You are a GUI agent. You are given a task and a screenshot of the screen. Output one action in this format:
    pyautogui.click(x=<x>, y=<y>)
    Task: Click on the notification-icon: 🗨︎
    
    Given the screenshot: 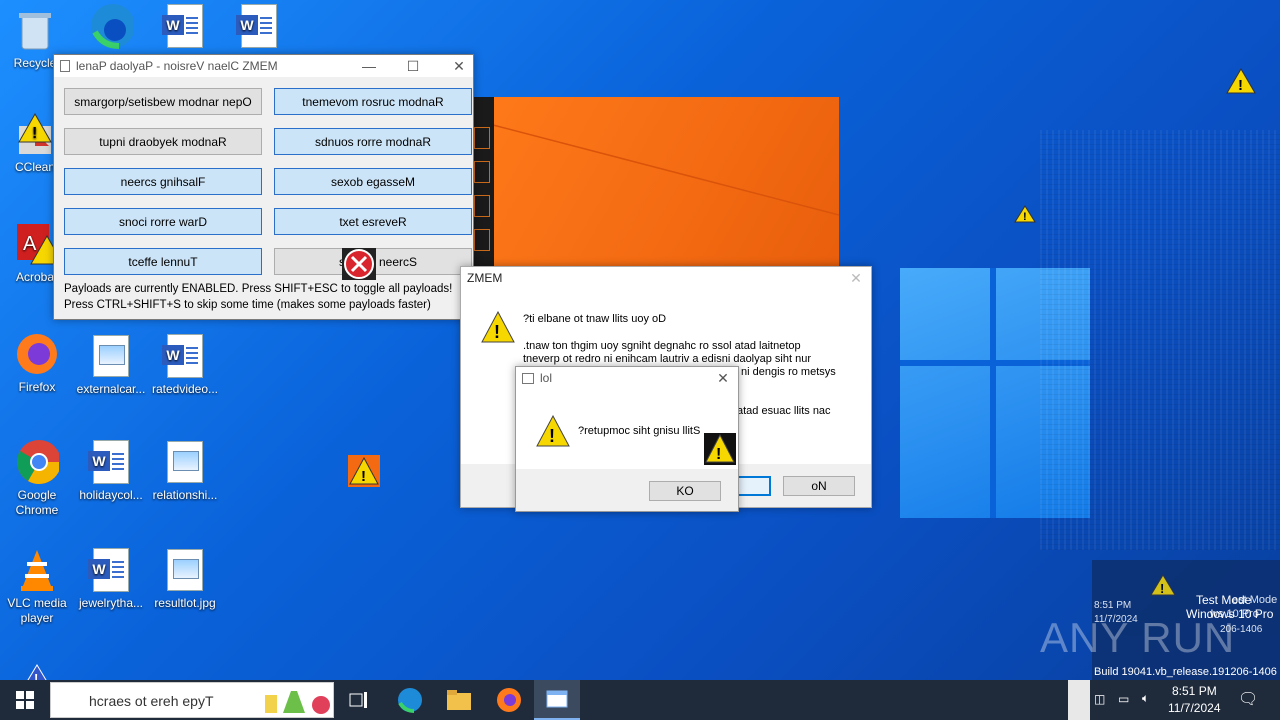 What is the action you would take?
    pyautogui.click(x=1248, y=699)
    